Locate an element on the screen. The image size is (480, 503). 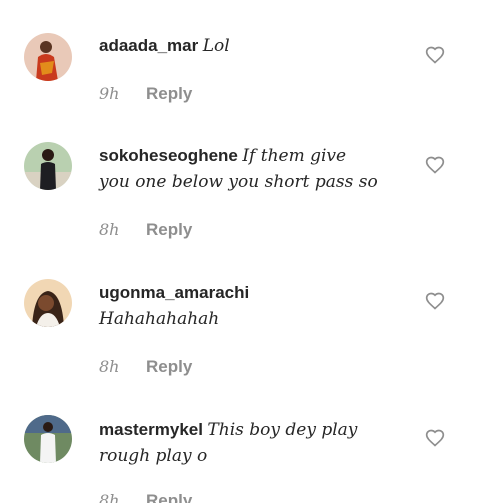
comment-meta: 9h Reply is located at coordinates (145, 94).